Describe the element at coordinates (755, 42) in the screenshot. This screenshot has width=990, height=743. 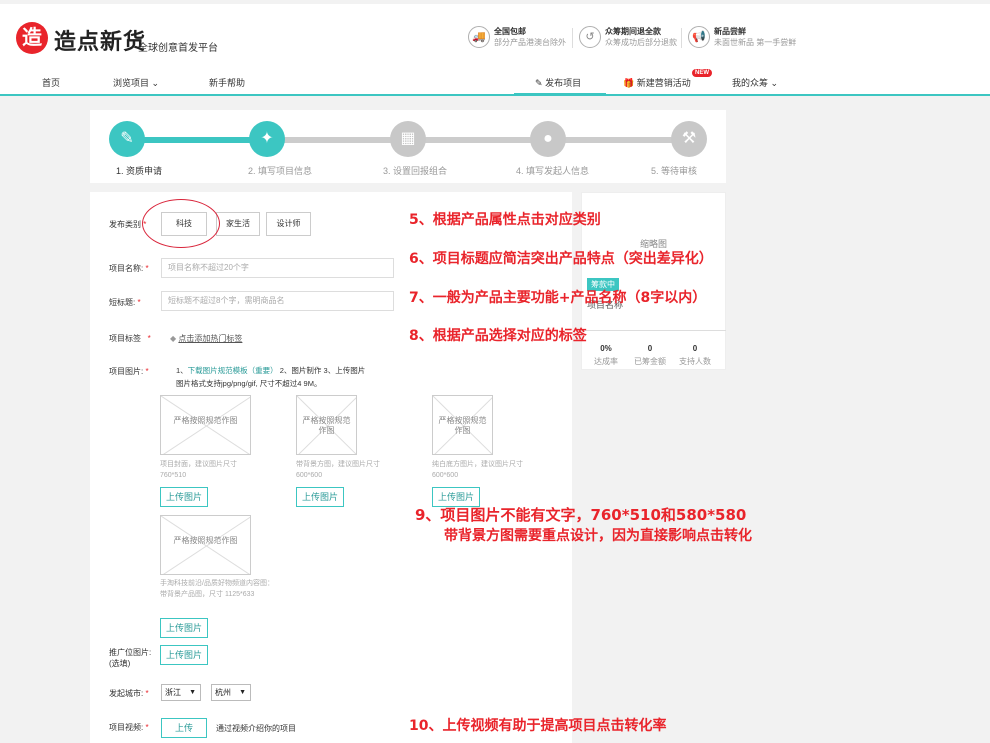
I see `promise-sub: 未面世新品 第一手尝鲜` at that location.